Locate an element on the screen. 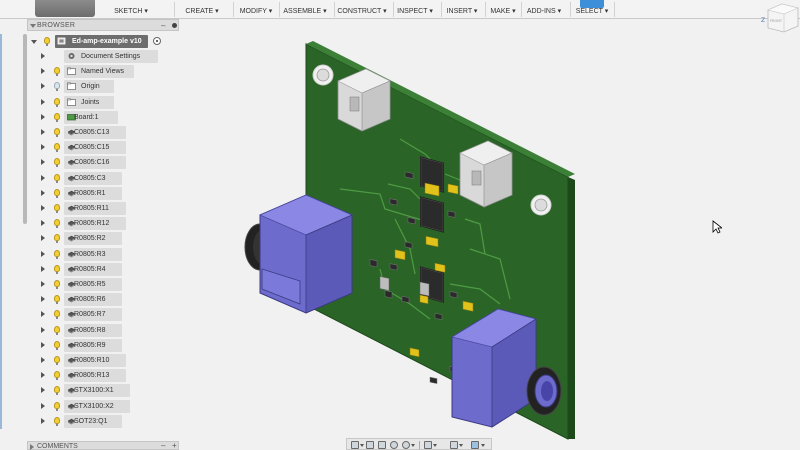 The height and width of the screenshot is (450, 800). menu-insert: INSERT ▾ is located at coordinates (462, 12).